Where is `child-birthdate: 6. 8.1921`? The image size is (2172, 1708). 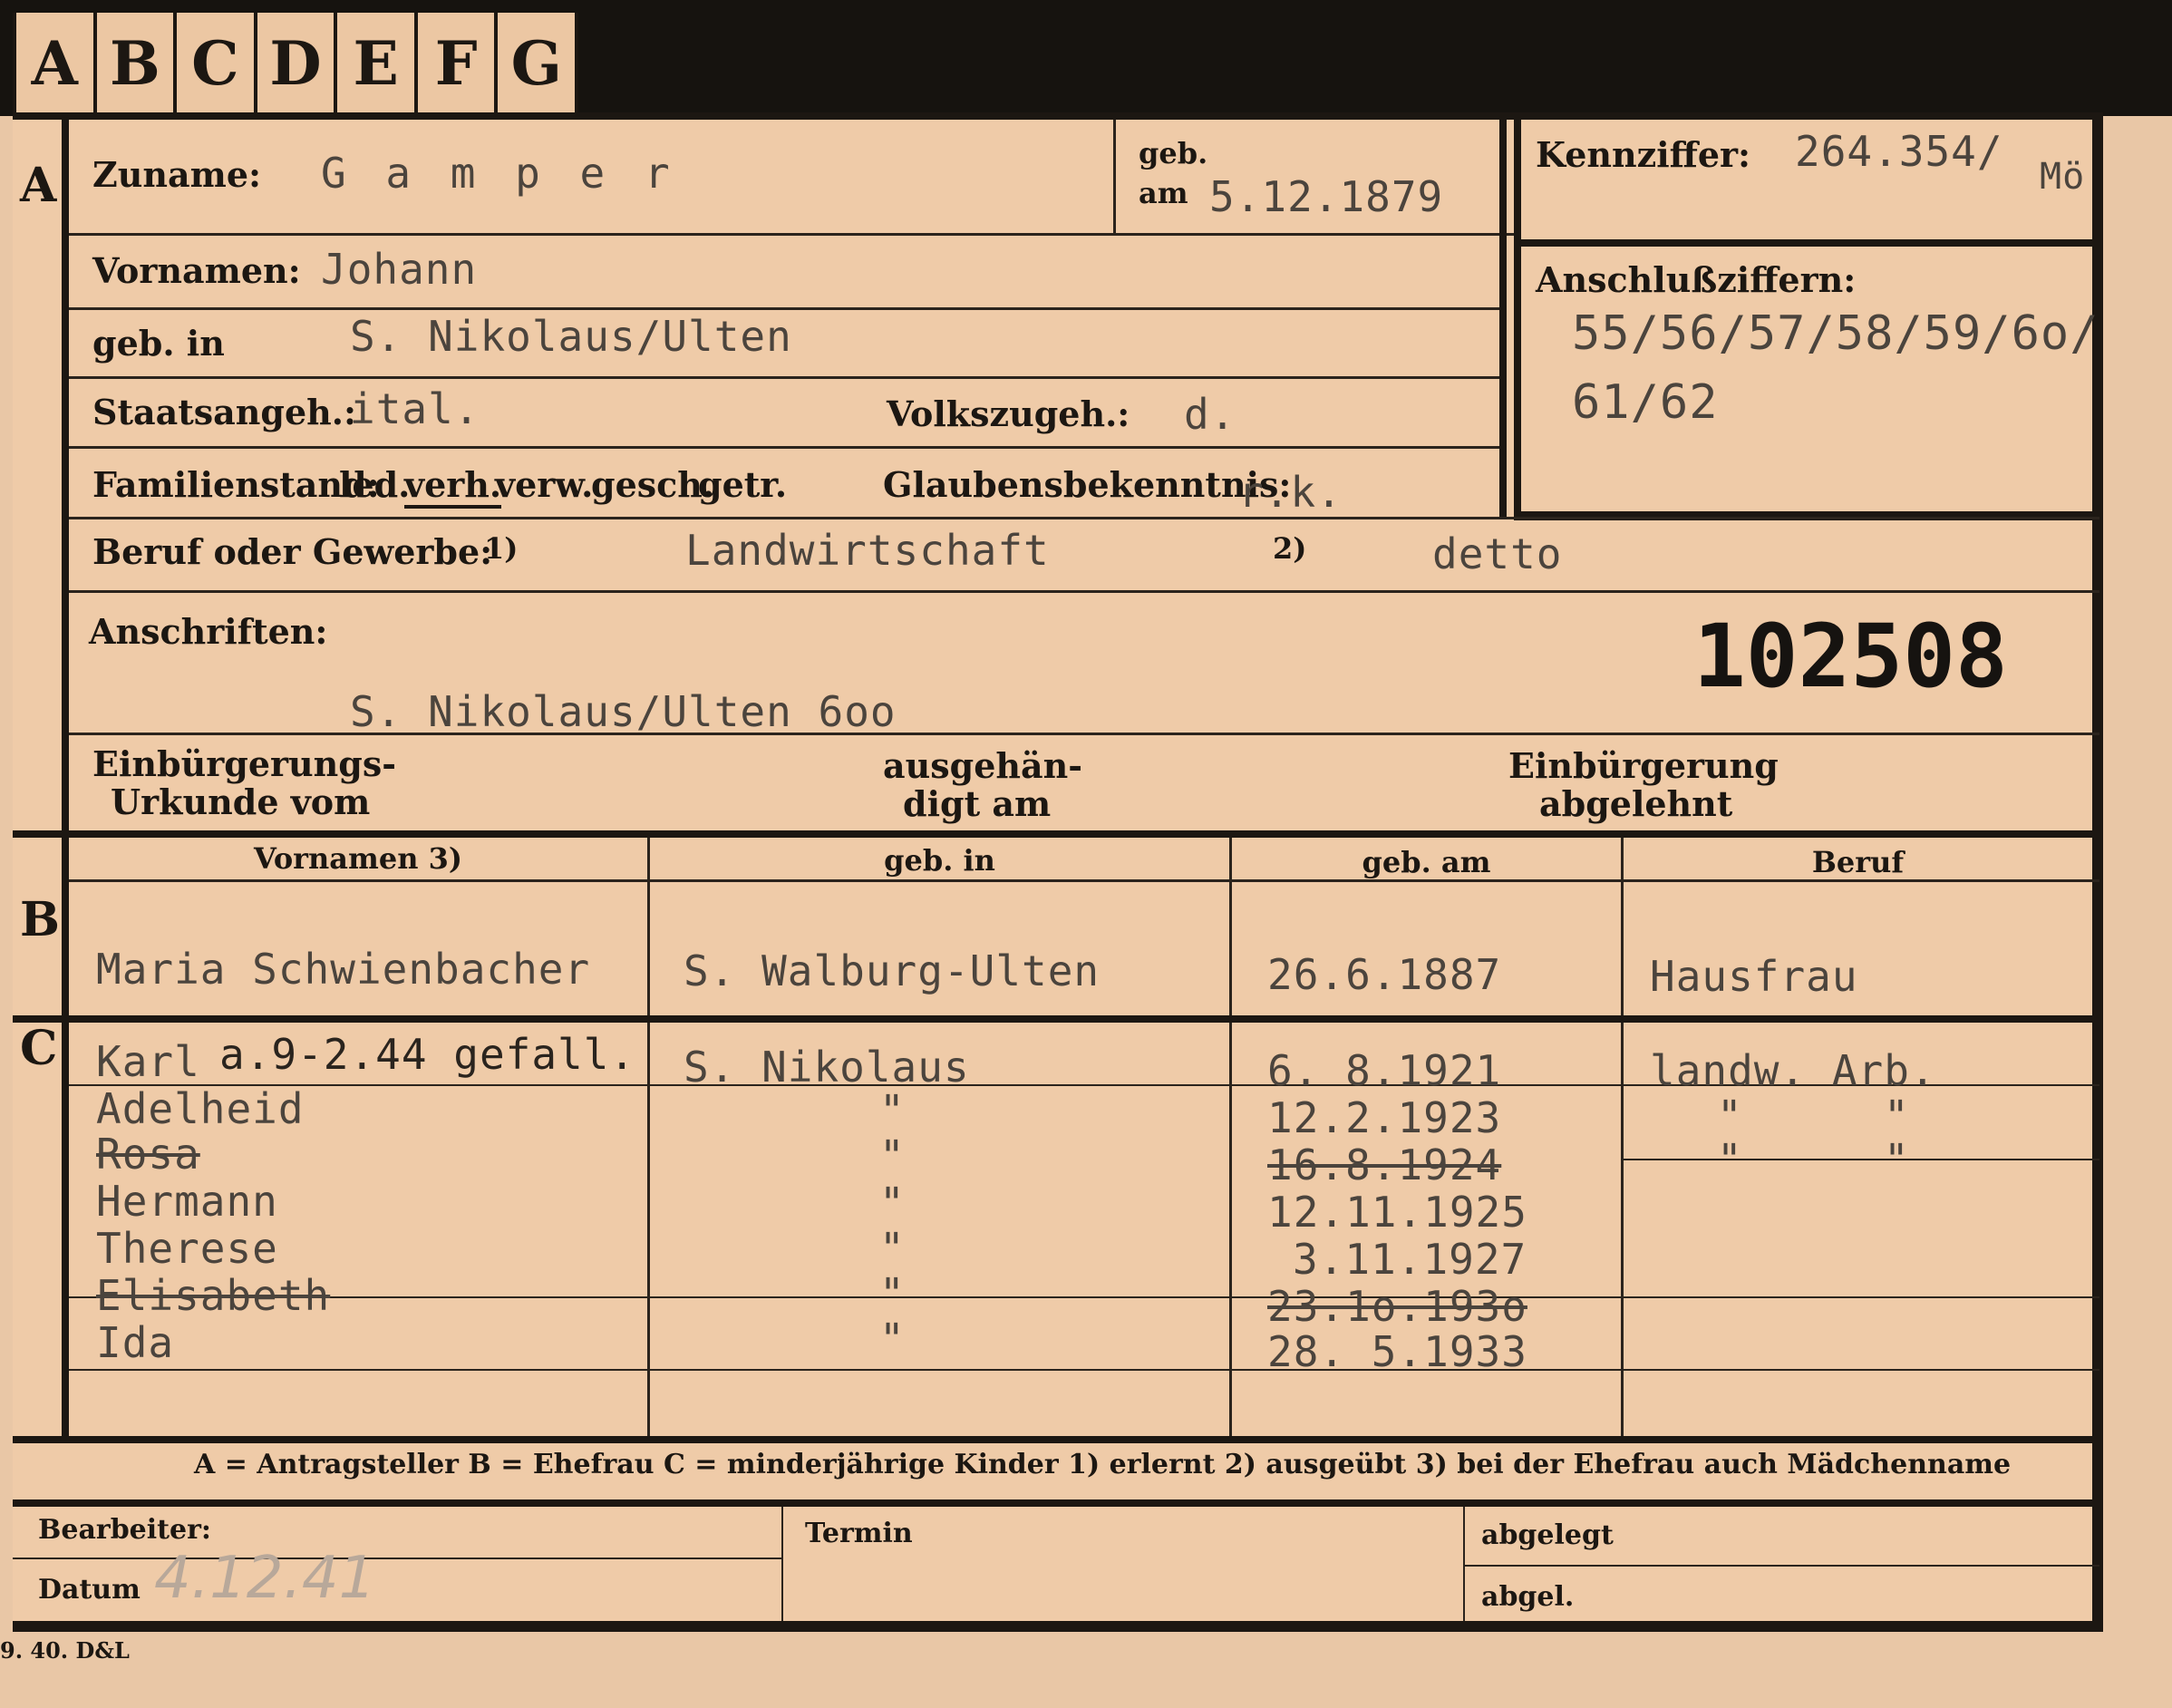 child-birthdate: 6. 8.1921 is located at coordinates (1384, 1070).